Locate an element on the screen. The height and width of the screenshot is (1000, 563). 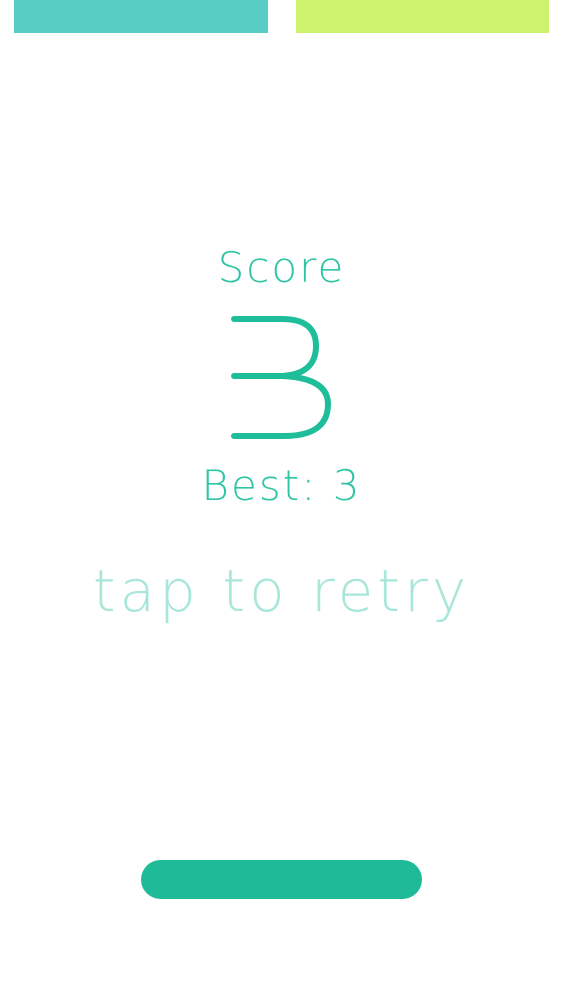
score-value: 3 is located at coordinates (281, 377).